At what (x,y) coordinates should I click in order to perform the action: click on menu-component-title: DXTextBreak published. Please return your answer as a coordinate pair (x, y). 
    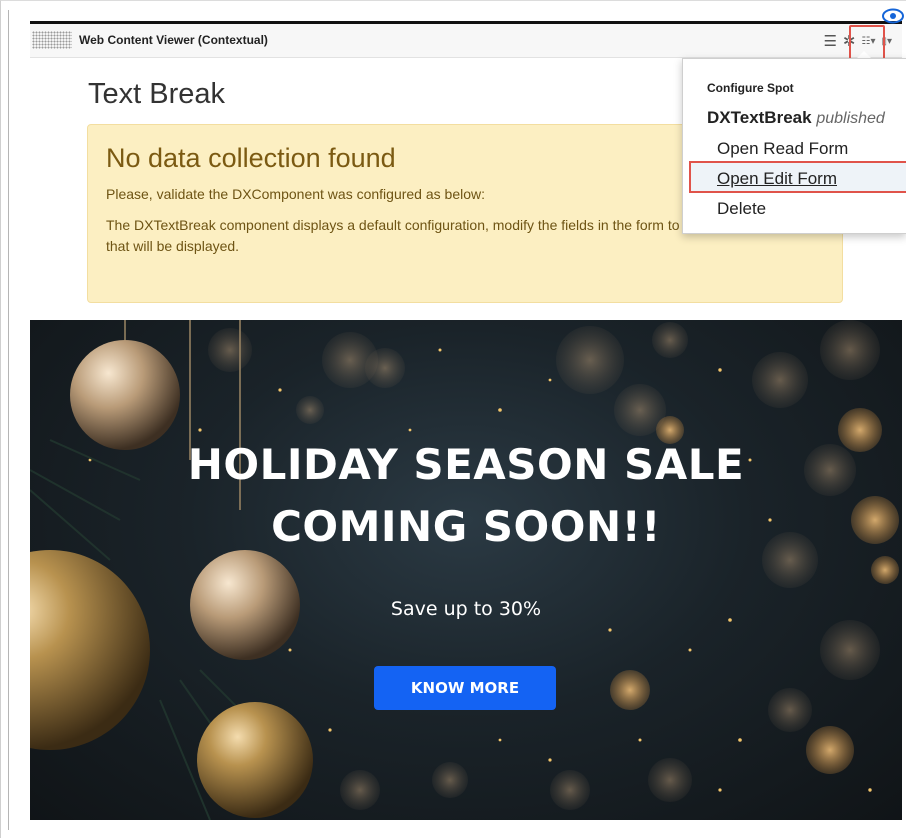
    Looking at the image, I should click on (796, 118).